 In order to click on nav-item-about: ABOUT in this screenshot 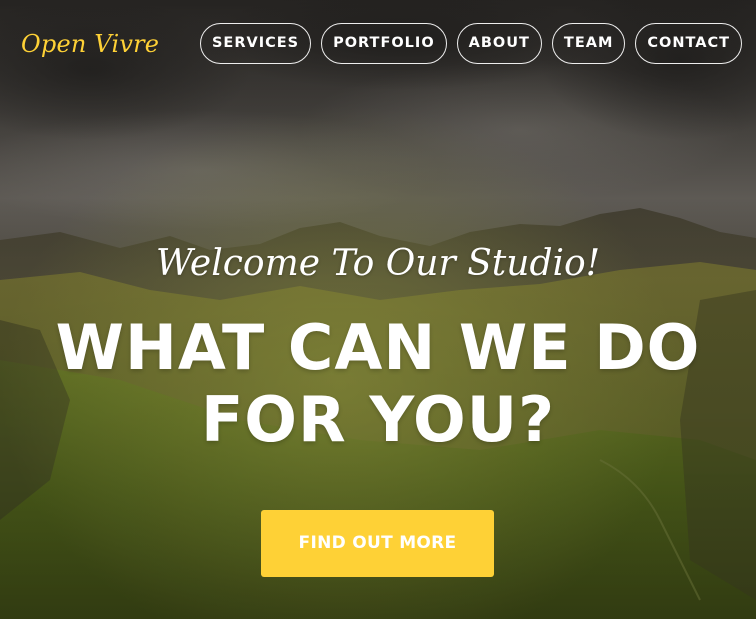, I will do `click(499, 43)`.